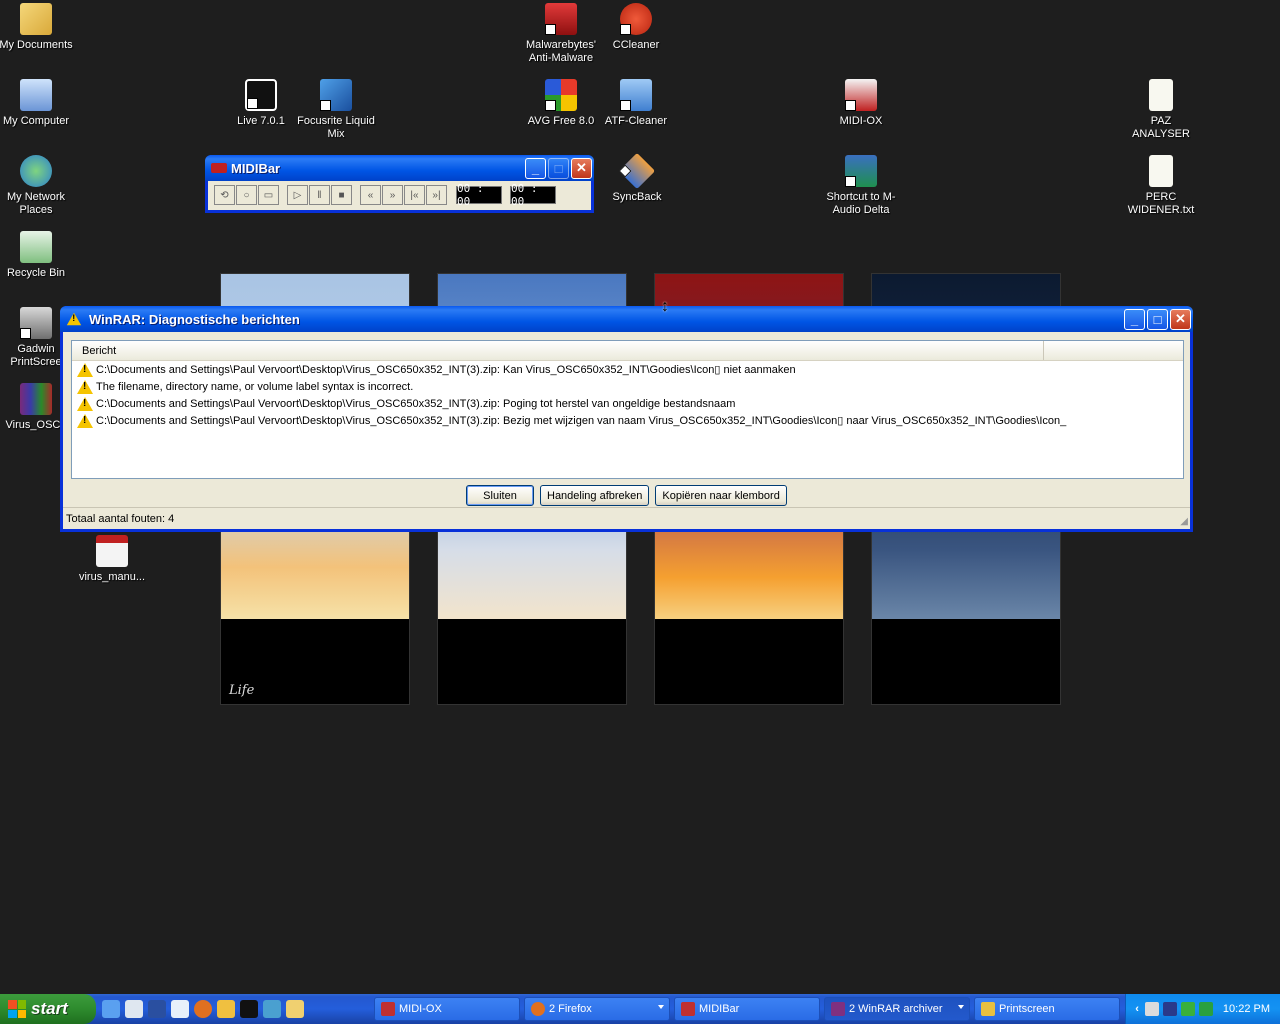 The image size is (1280, 1024). I want to click on malwarebytes-icon, so click(561, 19).